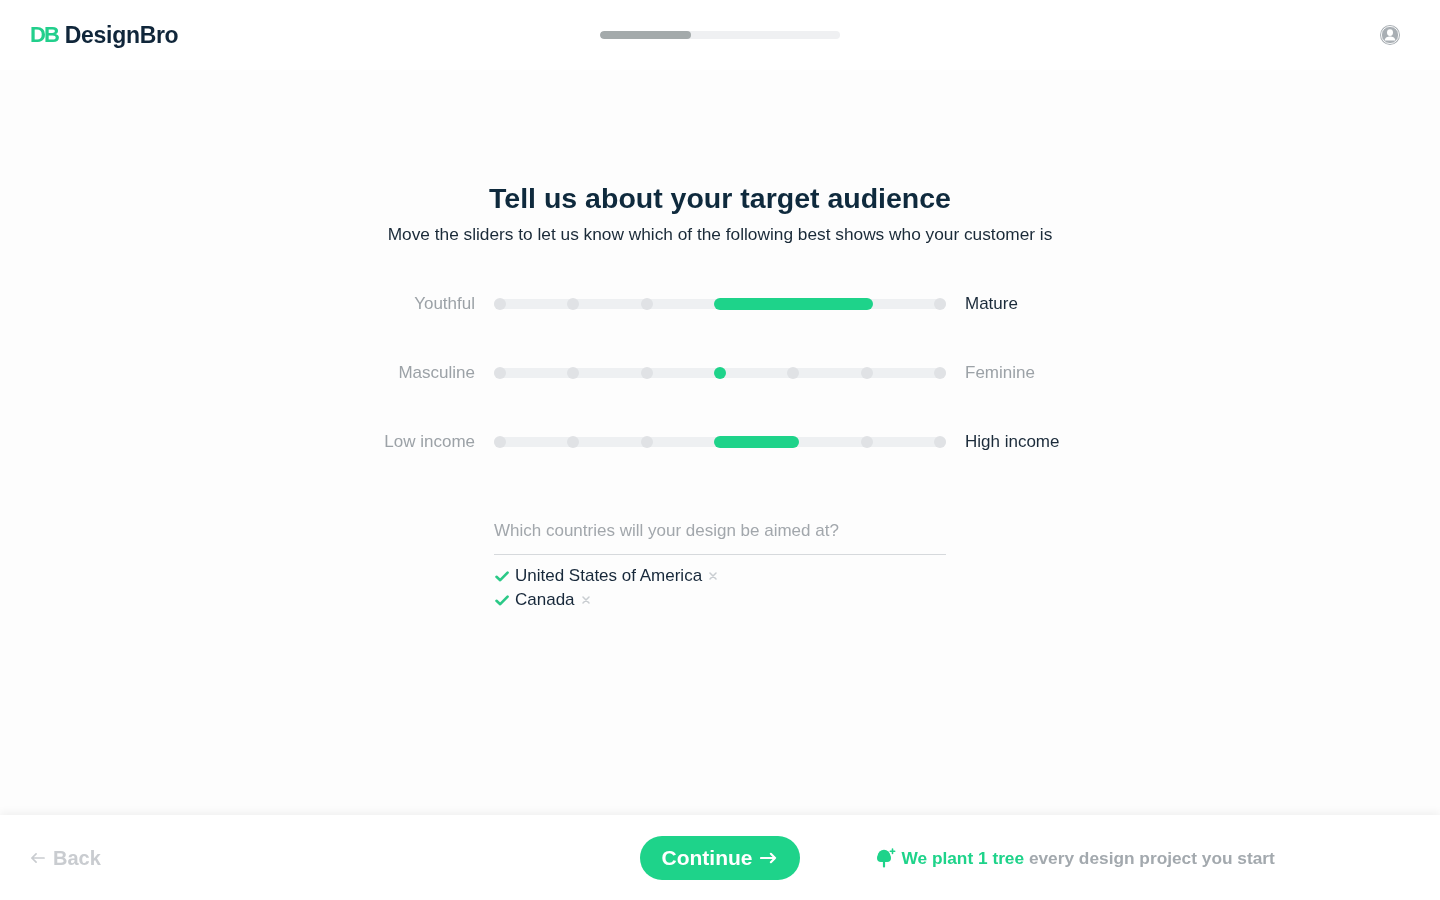 The width and height of the screenshot is (1440, 900). Describe the element at coordinates (720, 198) in the screenshot. I see `page-title: Tell us about your target audience` at that location.